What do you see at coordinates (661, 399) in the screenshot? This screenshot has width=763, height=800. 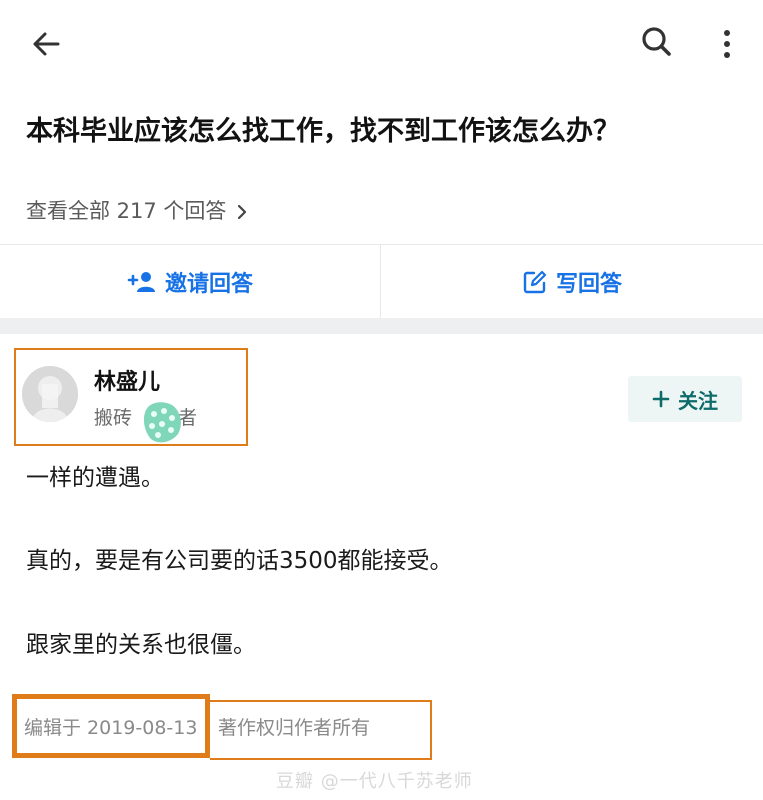 I see `plus-icon` at bounding box center [661, 399].